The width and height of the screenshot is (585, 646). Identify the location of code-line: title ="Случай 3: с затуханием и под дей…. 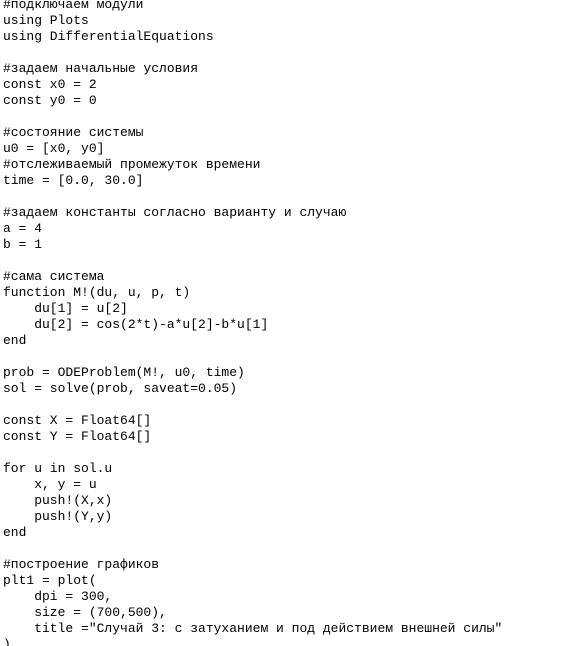
(253, 628).